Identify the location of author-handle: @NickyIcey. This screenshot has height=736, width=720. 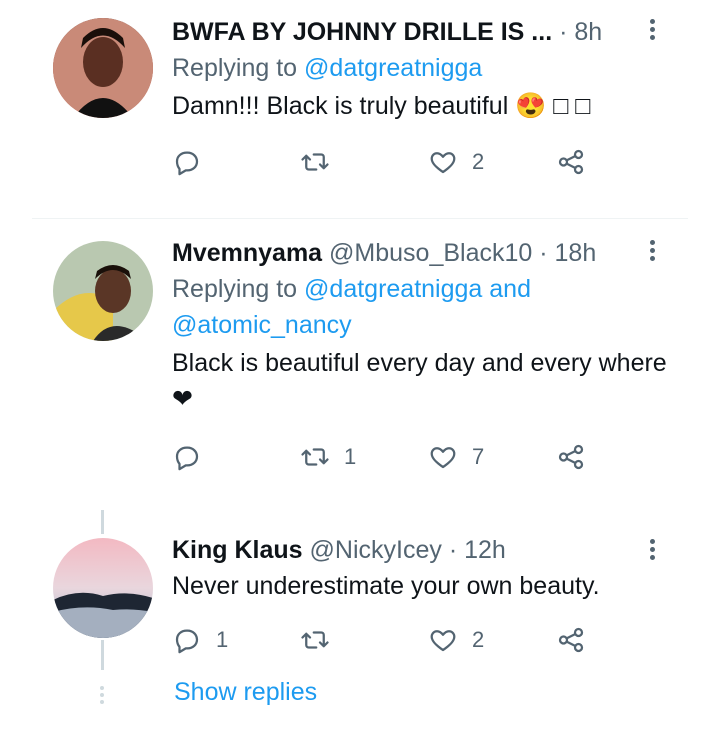
(376, 550).